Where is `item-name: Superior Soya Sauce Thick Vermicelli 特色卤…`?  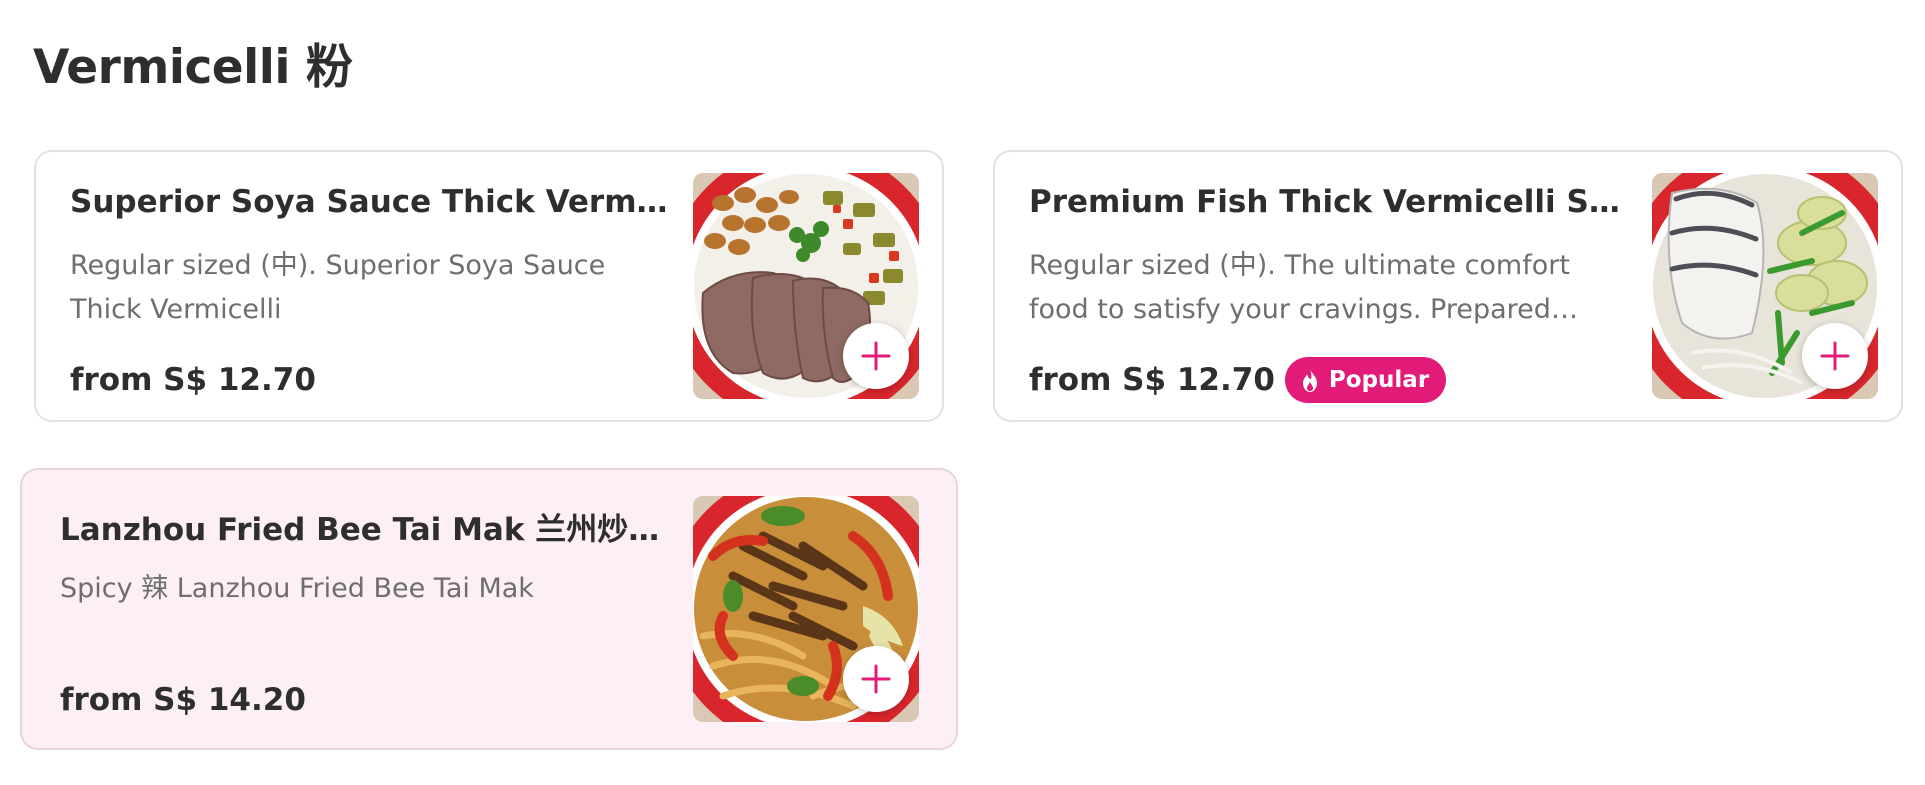
item-name: Superior Soya Sauce Thick Vermicelli 特色卤… is located at coordinates (374, 202).